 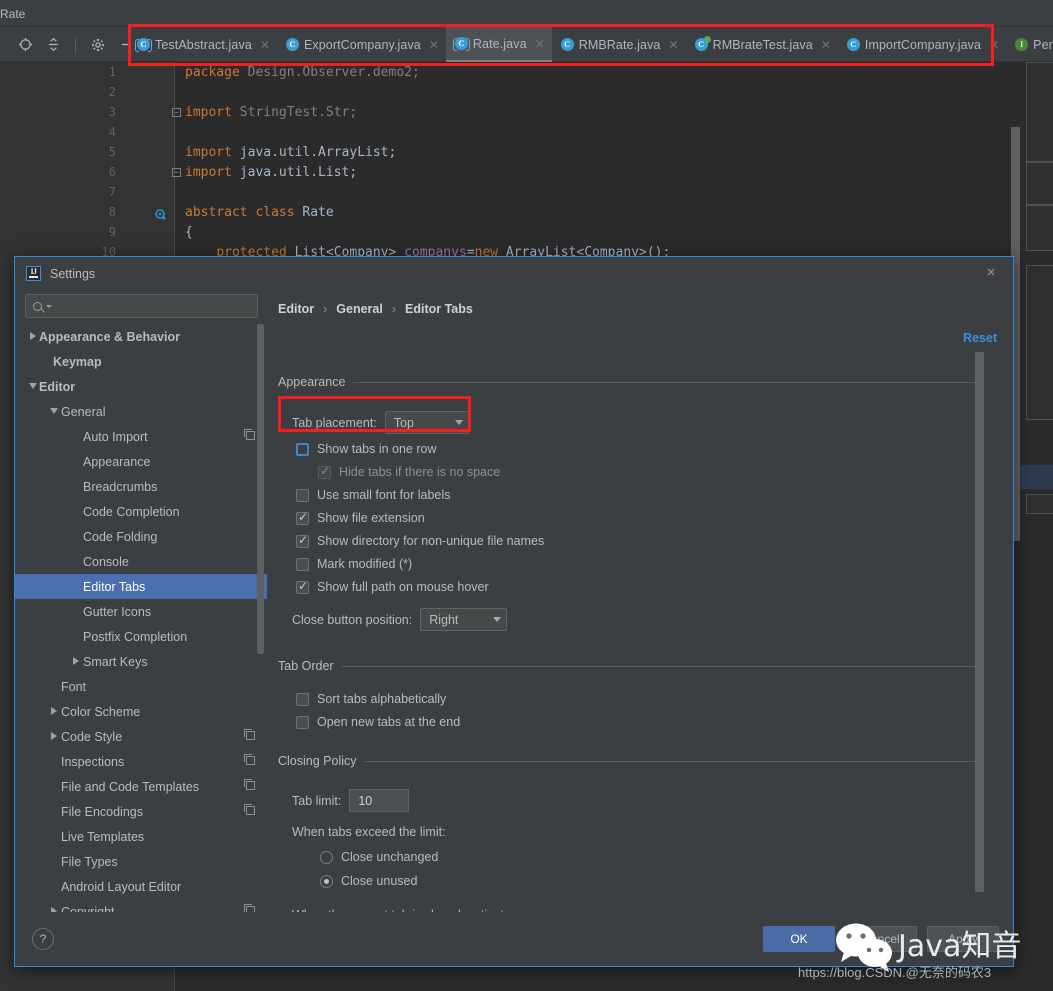 I want to click on editor-tab-testabstract: C TestAbstract.java ✕, so click(x=202, y=44).